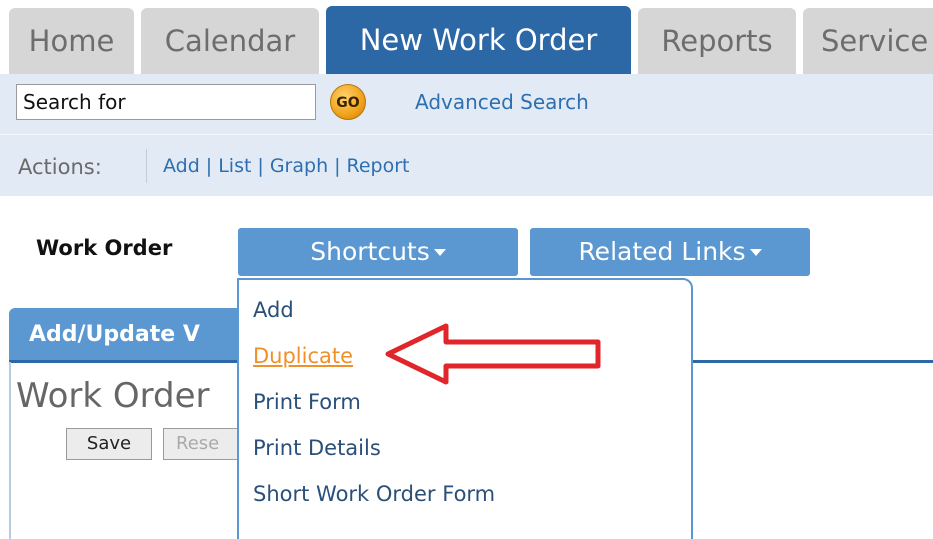 Image resolution: width=933 pixels, height=539 pixels. Describe the element at coordinates (113, 396) in the screenshot. I see `form-title: Work Order` at that location.